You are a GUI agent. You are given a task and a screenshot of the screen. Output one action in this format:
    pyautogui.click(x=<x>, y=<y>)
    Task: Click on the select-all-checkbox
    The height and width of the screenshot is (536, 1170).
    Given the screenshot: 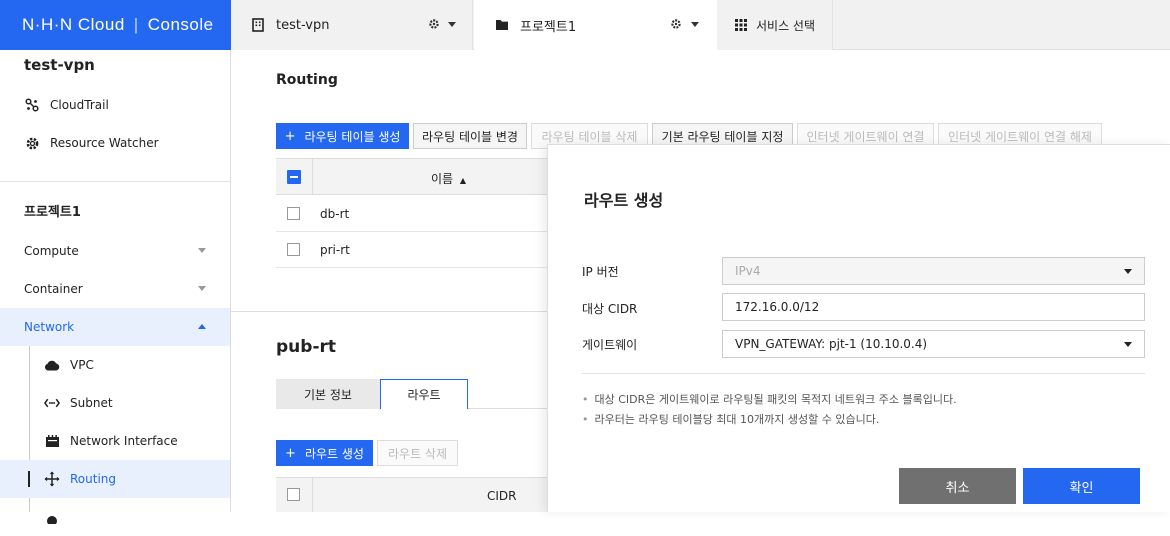 What is the action you would take?
    pyautogui.click(x=294, y=177)
    